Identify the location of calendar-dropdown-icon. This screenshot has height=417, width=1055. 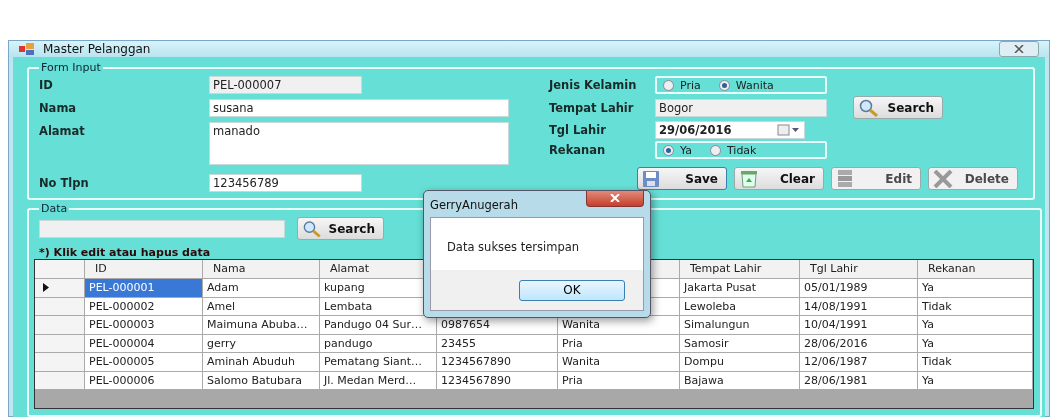
(789, 130).